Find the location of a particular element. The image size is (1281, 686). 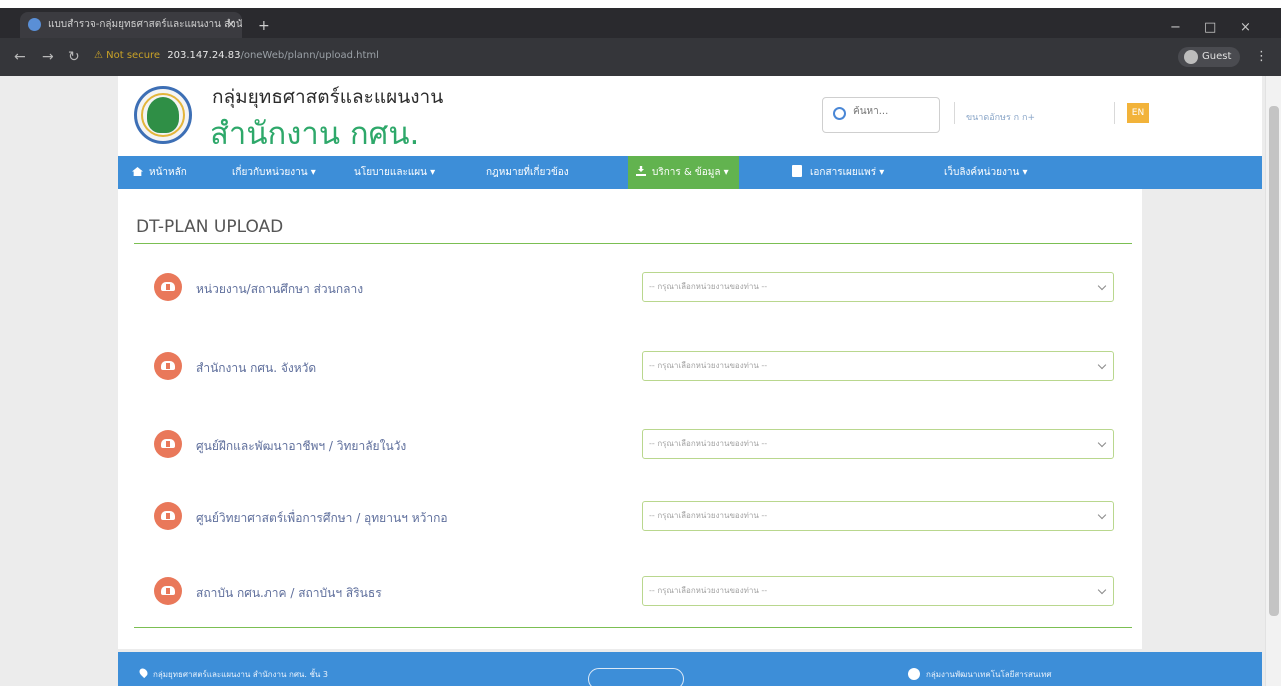

nav-services: บริการ & ข้อมูล ▾ is located at coordinates (683, 172).